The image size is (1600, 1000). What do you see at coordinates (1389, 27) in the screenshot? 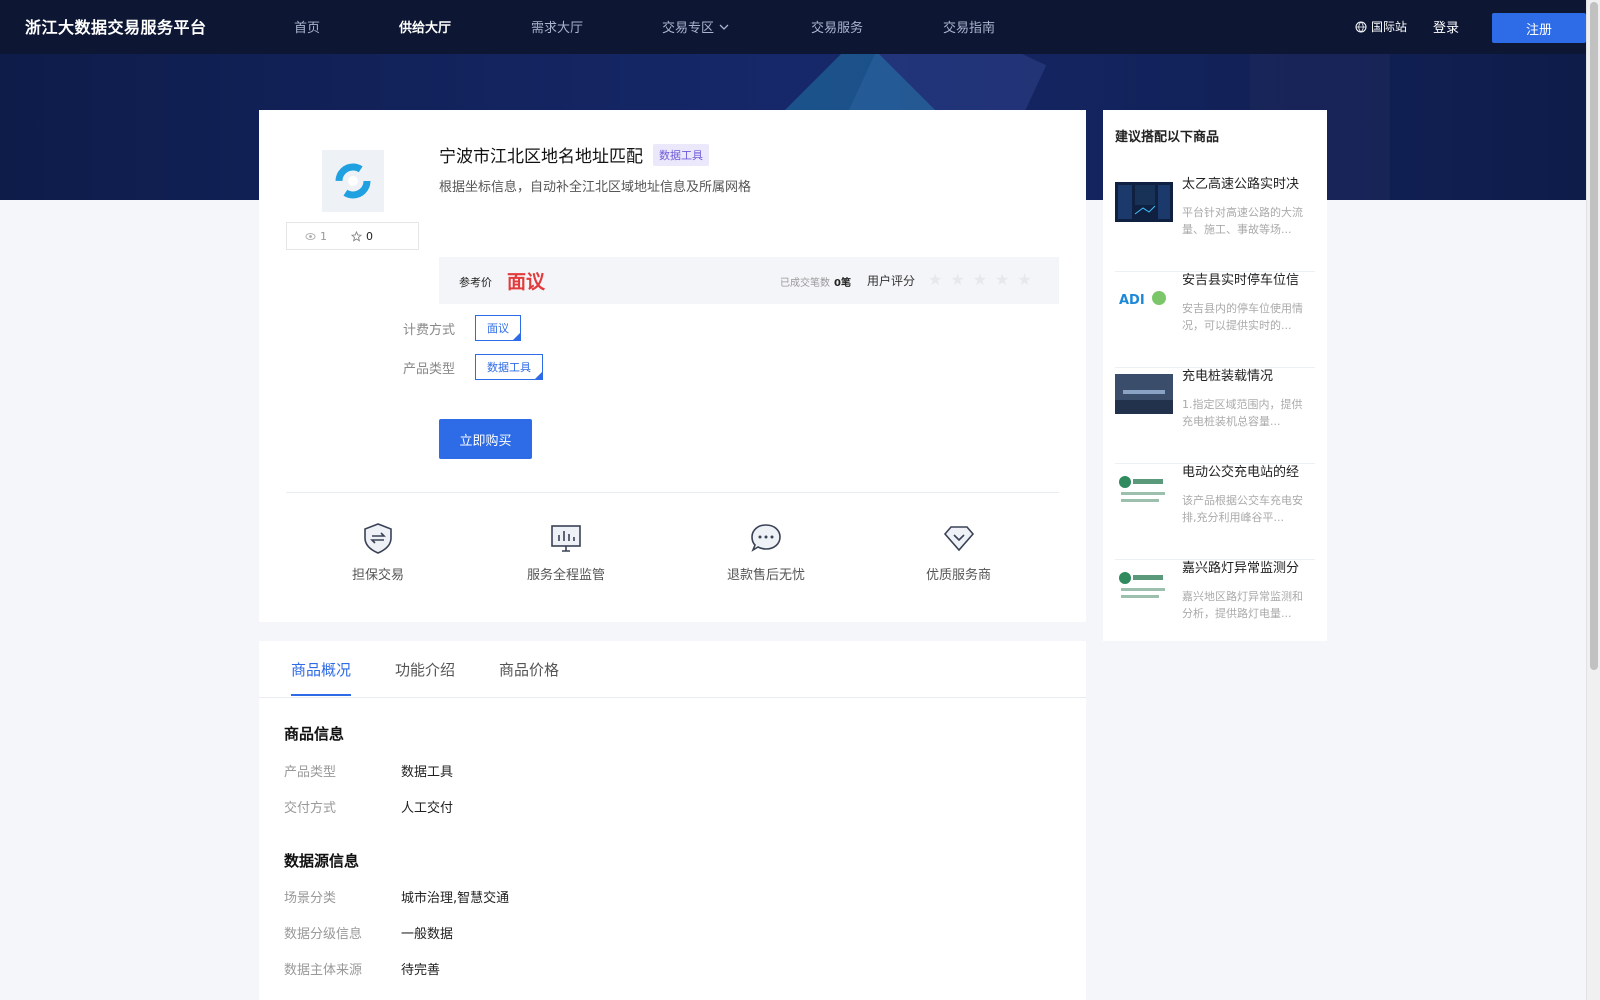
I see `intl-site-label: 国际站` at bounding box center [1389, 27].